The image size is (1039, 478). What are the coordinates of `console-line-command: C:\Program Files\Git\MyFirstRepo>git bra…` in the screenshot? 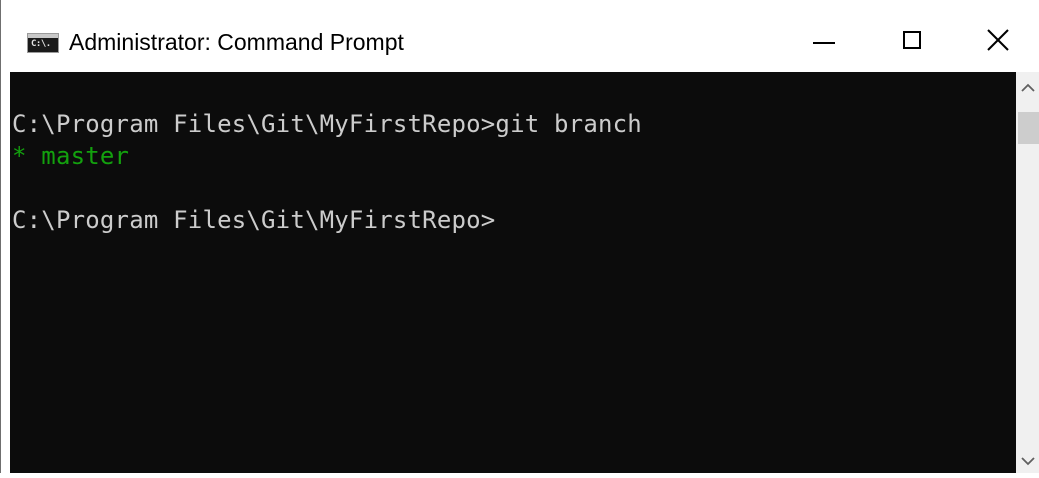 It's located at (327, 124).